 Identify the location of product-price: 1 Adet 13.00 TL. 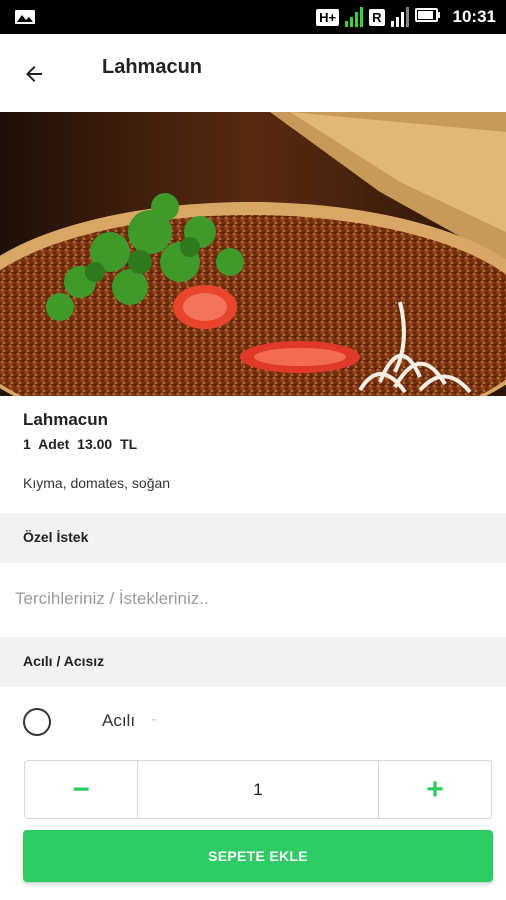
(80, 444).